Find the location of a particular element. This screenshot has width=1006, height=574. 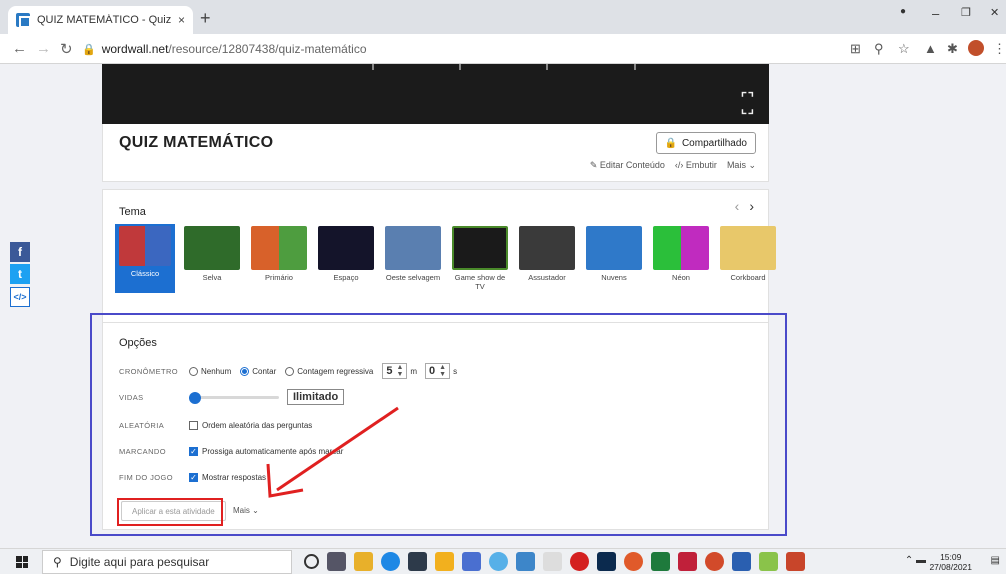

restore-button: ❐ is located at coordinates (966, 12).